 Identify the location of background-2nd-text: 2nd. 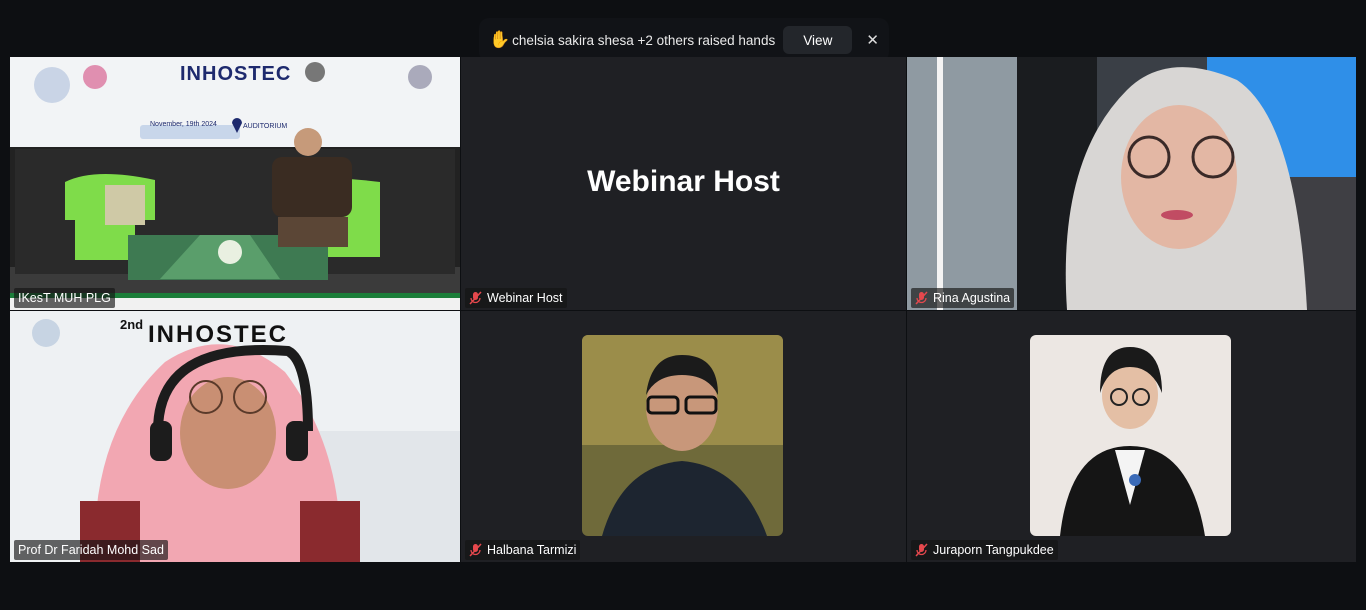
(132, 324).